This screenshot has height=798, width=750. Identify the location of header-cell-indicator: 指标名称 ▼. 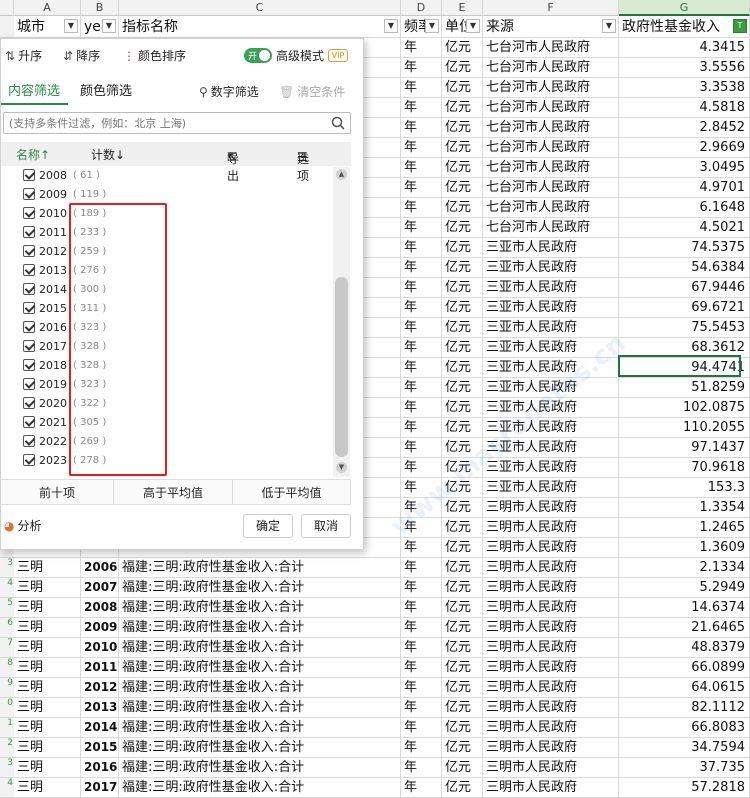
(260, 27).